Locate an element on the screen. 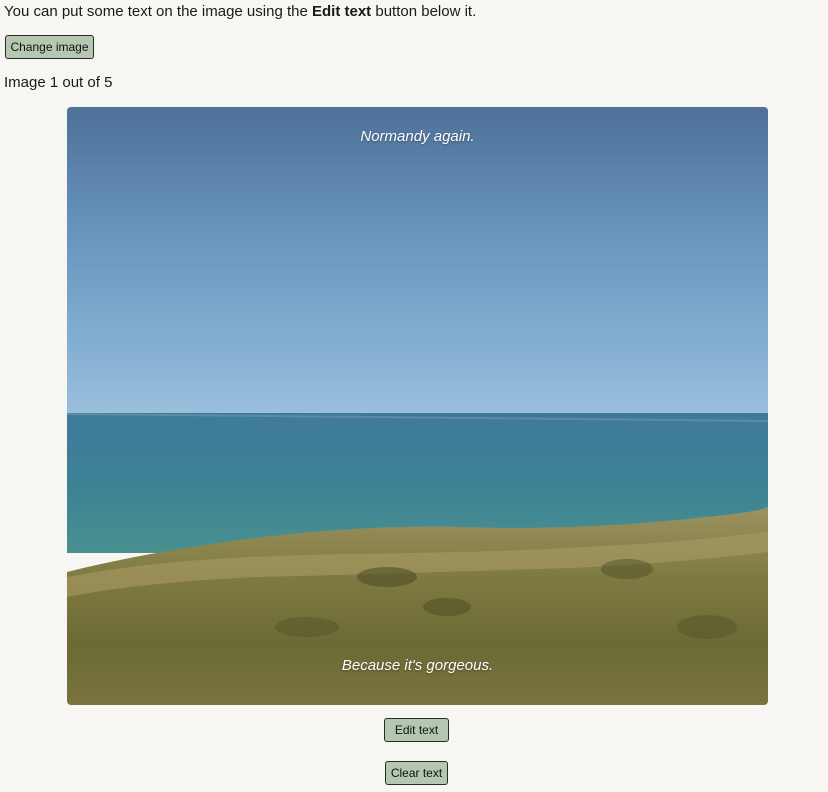  image-top-caption: Normandy again. is located at coordinates (417, 136).